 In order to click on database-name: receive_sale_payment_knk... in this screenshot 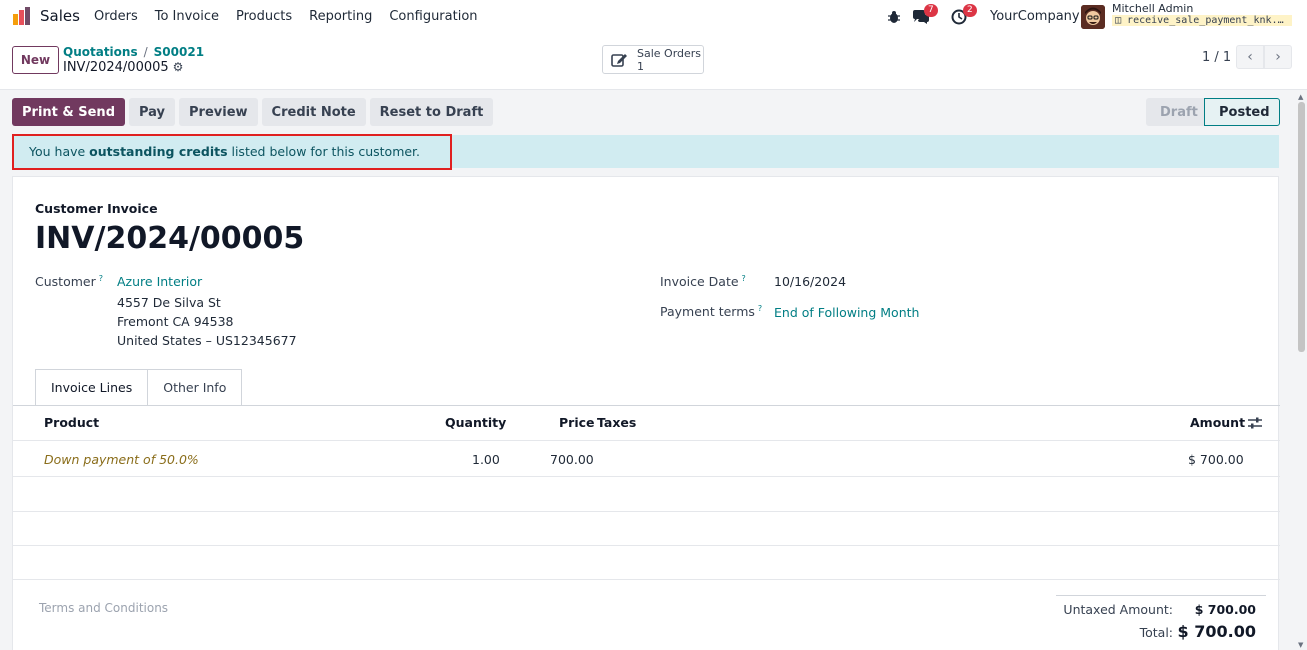, I will do `click(1208, 20)`.